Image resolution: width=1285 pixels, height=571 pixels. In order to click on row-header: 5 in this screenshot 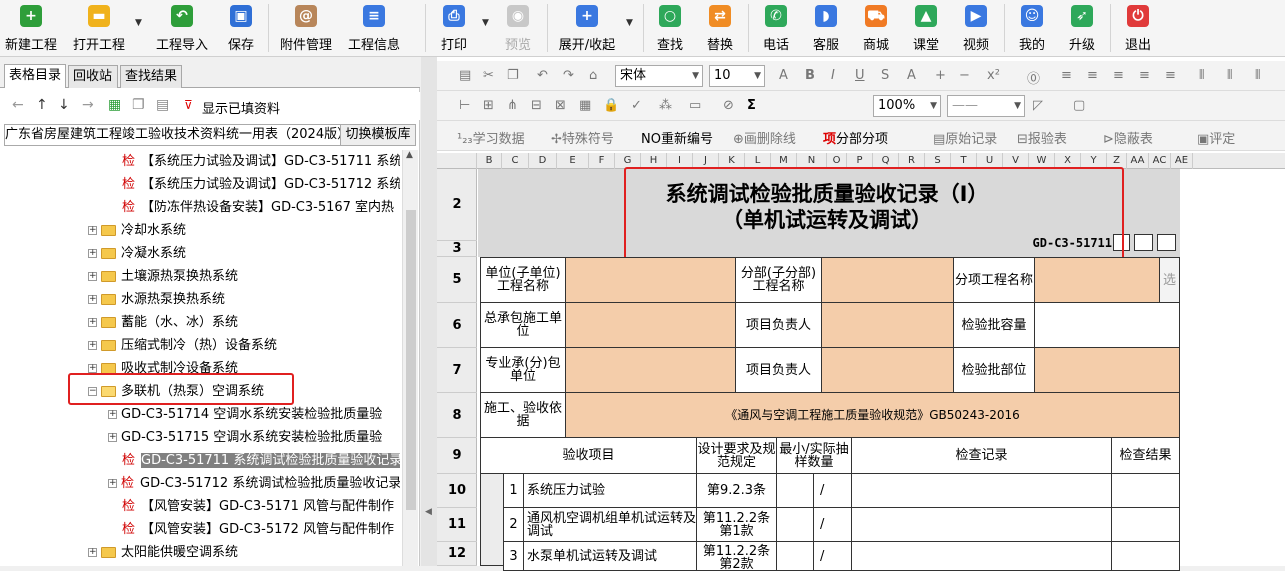, I will do `click(457, 280)`.